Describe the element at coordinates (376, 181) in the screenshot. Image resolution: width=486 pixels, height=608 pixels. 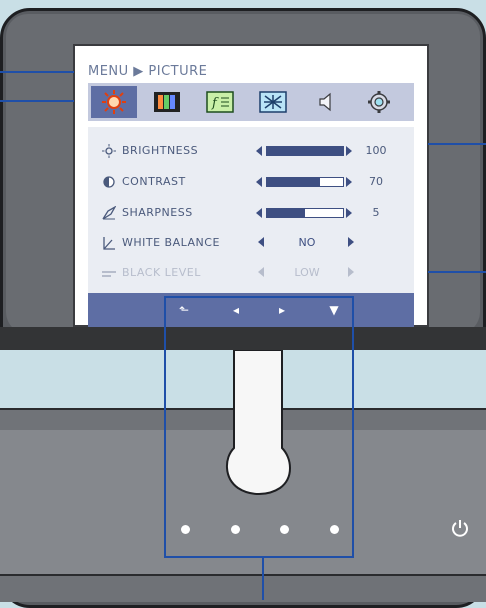
I see `contrast-value: 70` at that location.